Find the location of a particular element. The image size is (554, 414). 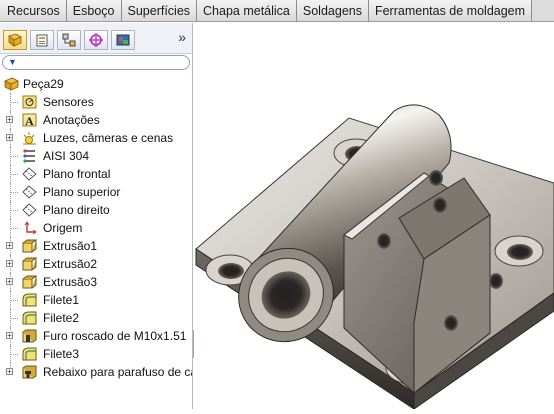

tree-item-filete1: Filete1 is located at coordinates (96, 300).